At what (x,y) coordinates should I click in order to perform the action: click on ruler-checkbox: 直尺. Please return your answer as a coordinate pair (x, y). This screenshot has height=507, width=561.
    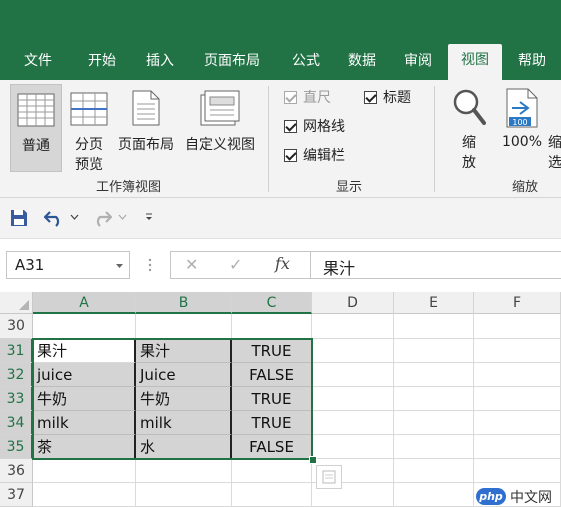
    Looking at the image, I should click on (307, 98).